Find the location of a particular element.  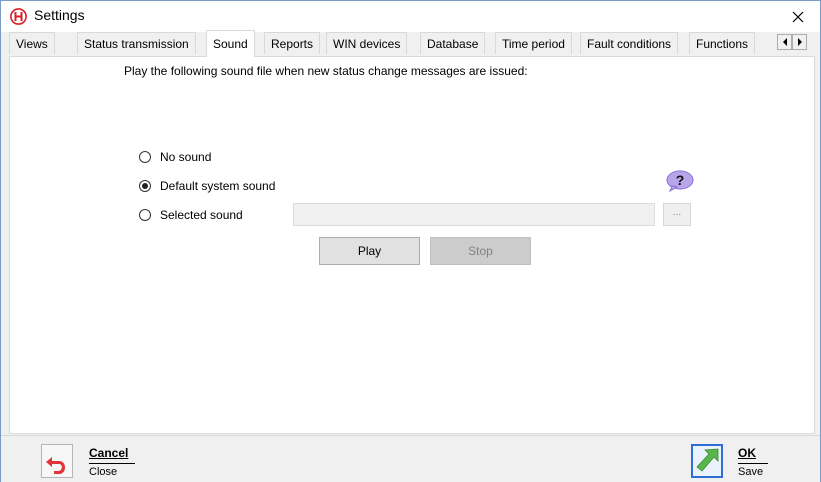

close-icon is located at coordinates (797, 16).